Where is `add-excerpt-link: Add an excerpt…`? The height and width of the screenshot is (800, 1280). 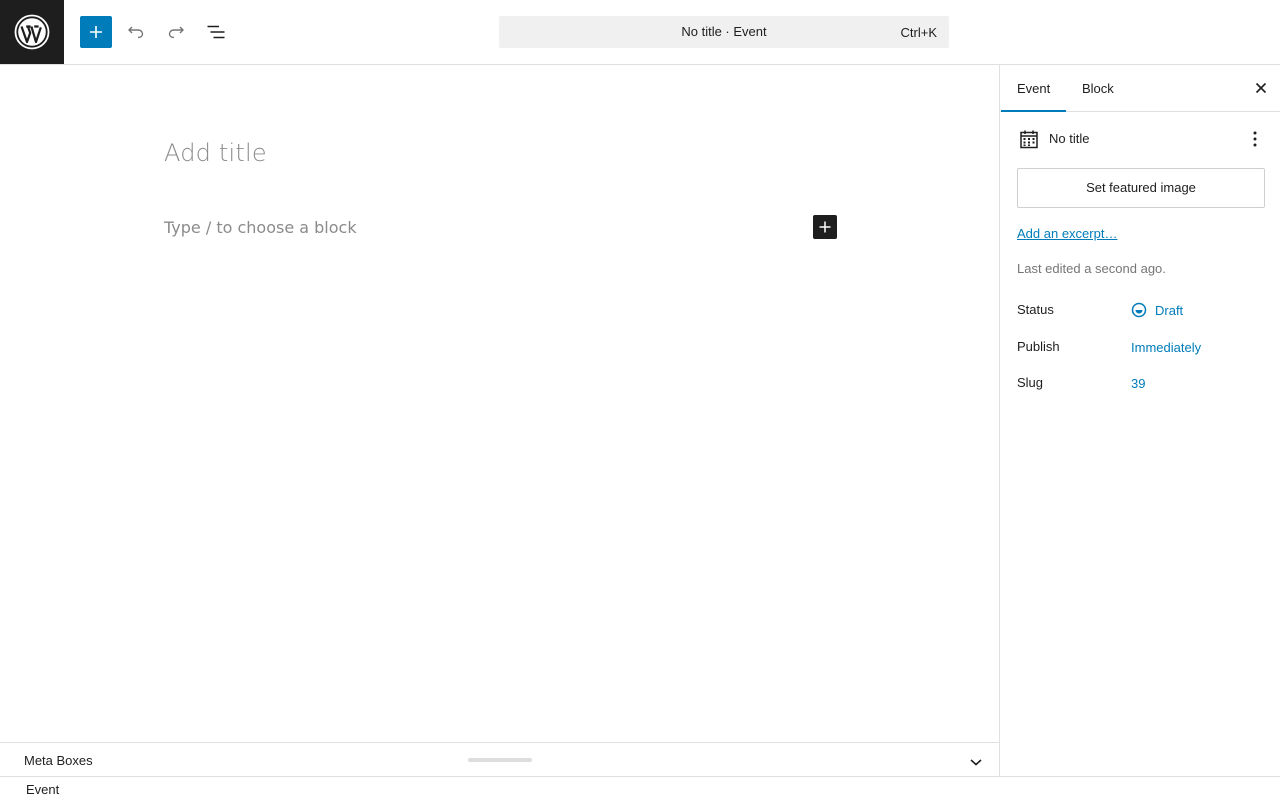 add-excerpt-link: Add an excerpt… is located at coordinates (1067, 233).